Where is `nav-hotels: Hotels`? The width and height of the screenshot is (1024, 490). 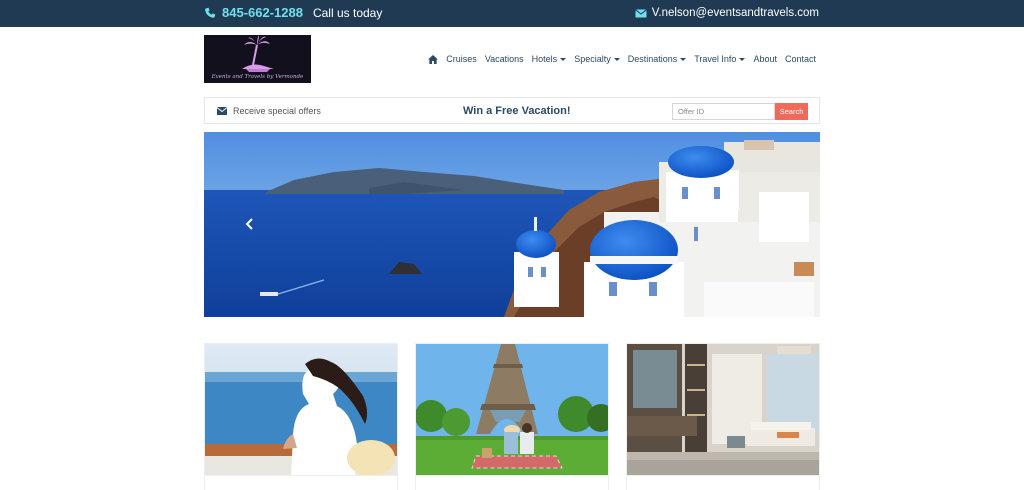 nav-hotels: Hotels is located at coordinates (549, 59).